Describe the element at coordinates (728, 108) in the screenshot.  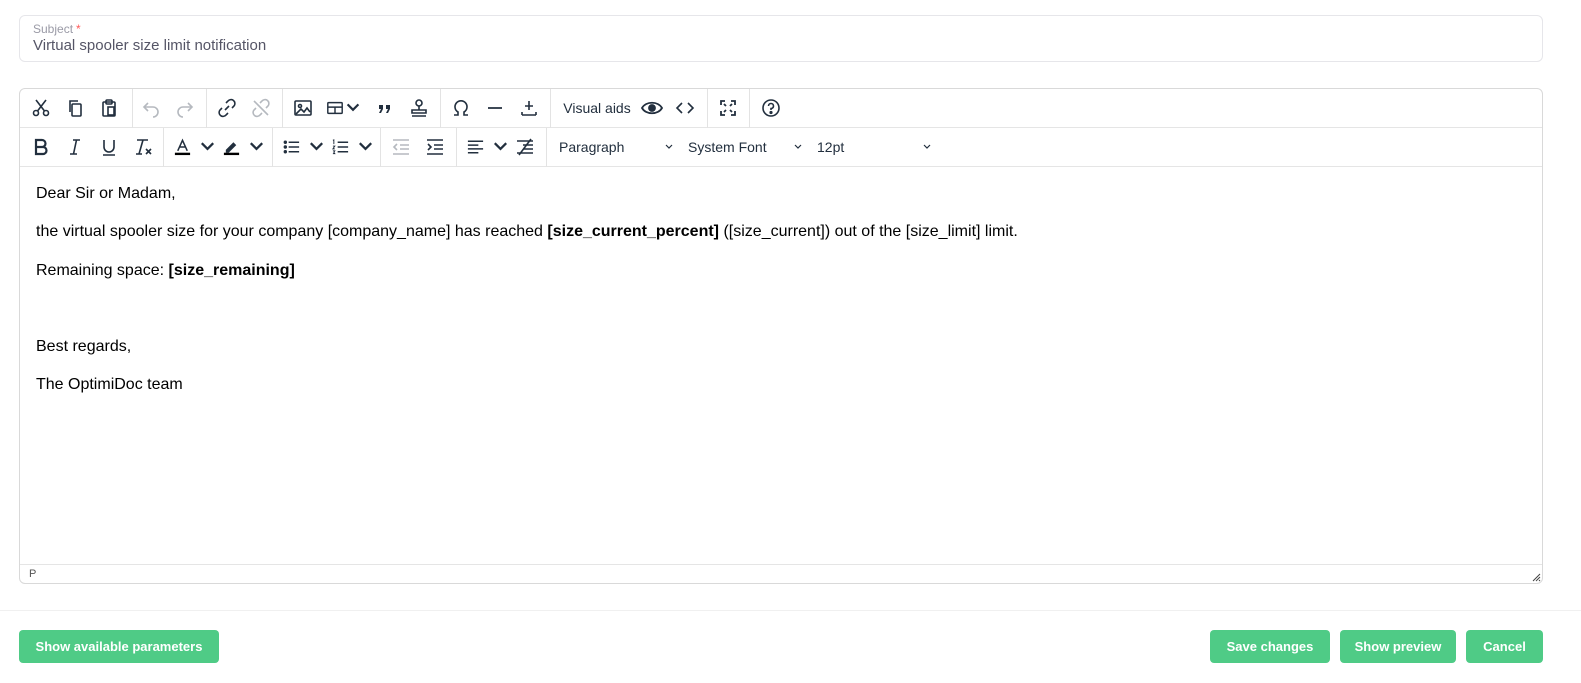
I see `fullscreen-icon` at that location.